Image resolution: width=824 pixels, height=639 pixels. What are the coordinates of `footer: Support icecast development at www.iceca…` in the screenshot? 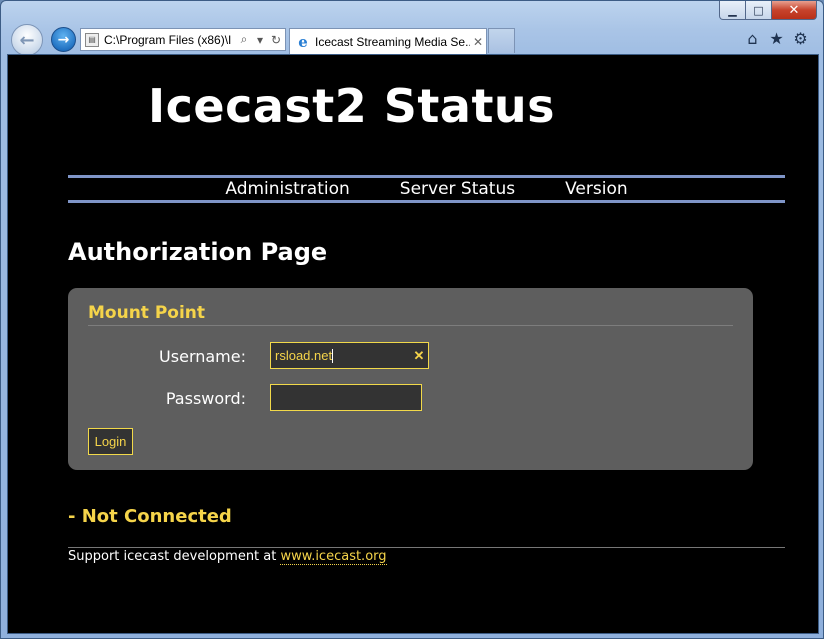 It's located at (227, 557).